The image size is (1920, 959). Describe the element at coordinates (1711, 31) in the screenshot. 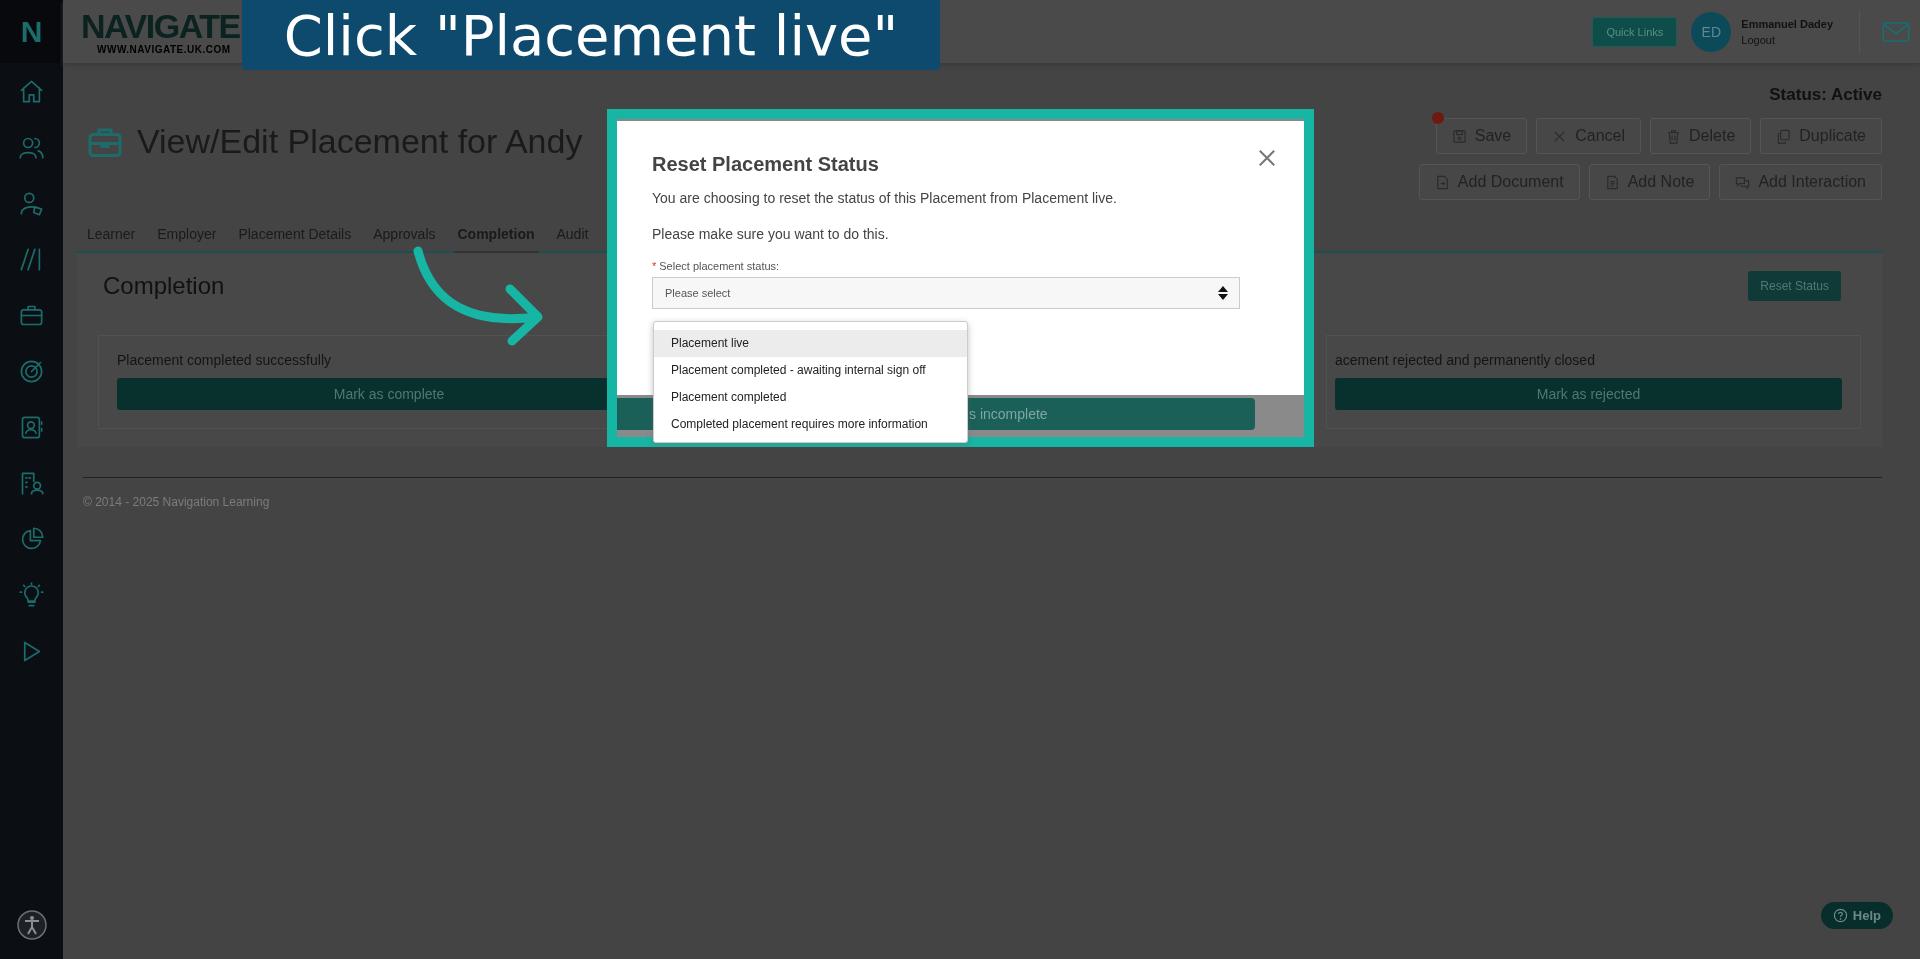

I see `user-avatar: ED` at that location.